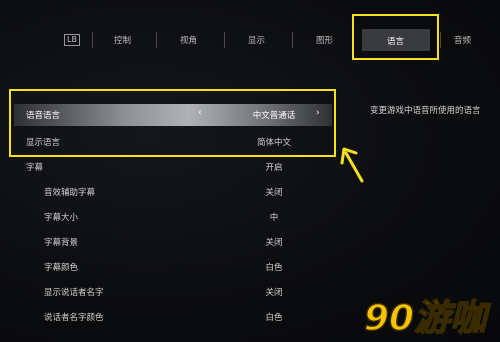 This screenshot has height=342, width=500. What do you see at coordinates (173, 267) in the screenshot?
I see `setting-row-subtitle-color: 字幕颜色 白色` at bounding box center [173, 267].